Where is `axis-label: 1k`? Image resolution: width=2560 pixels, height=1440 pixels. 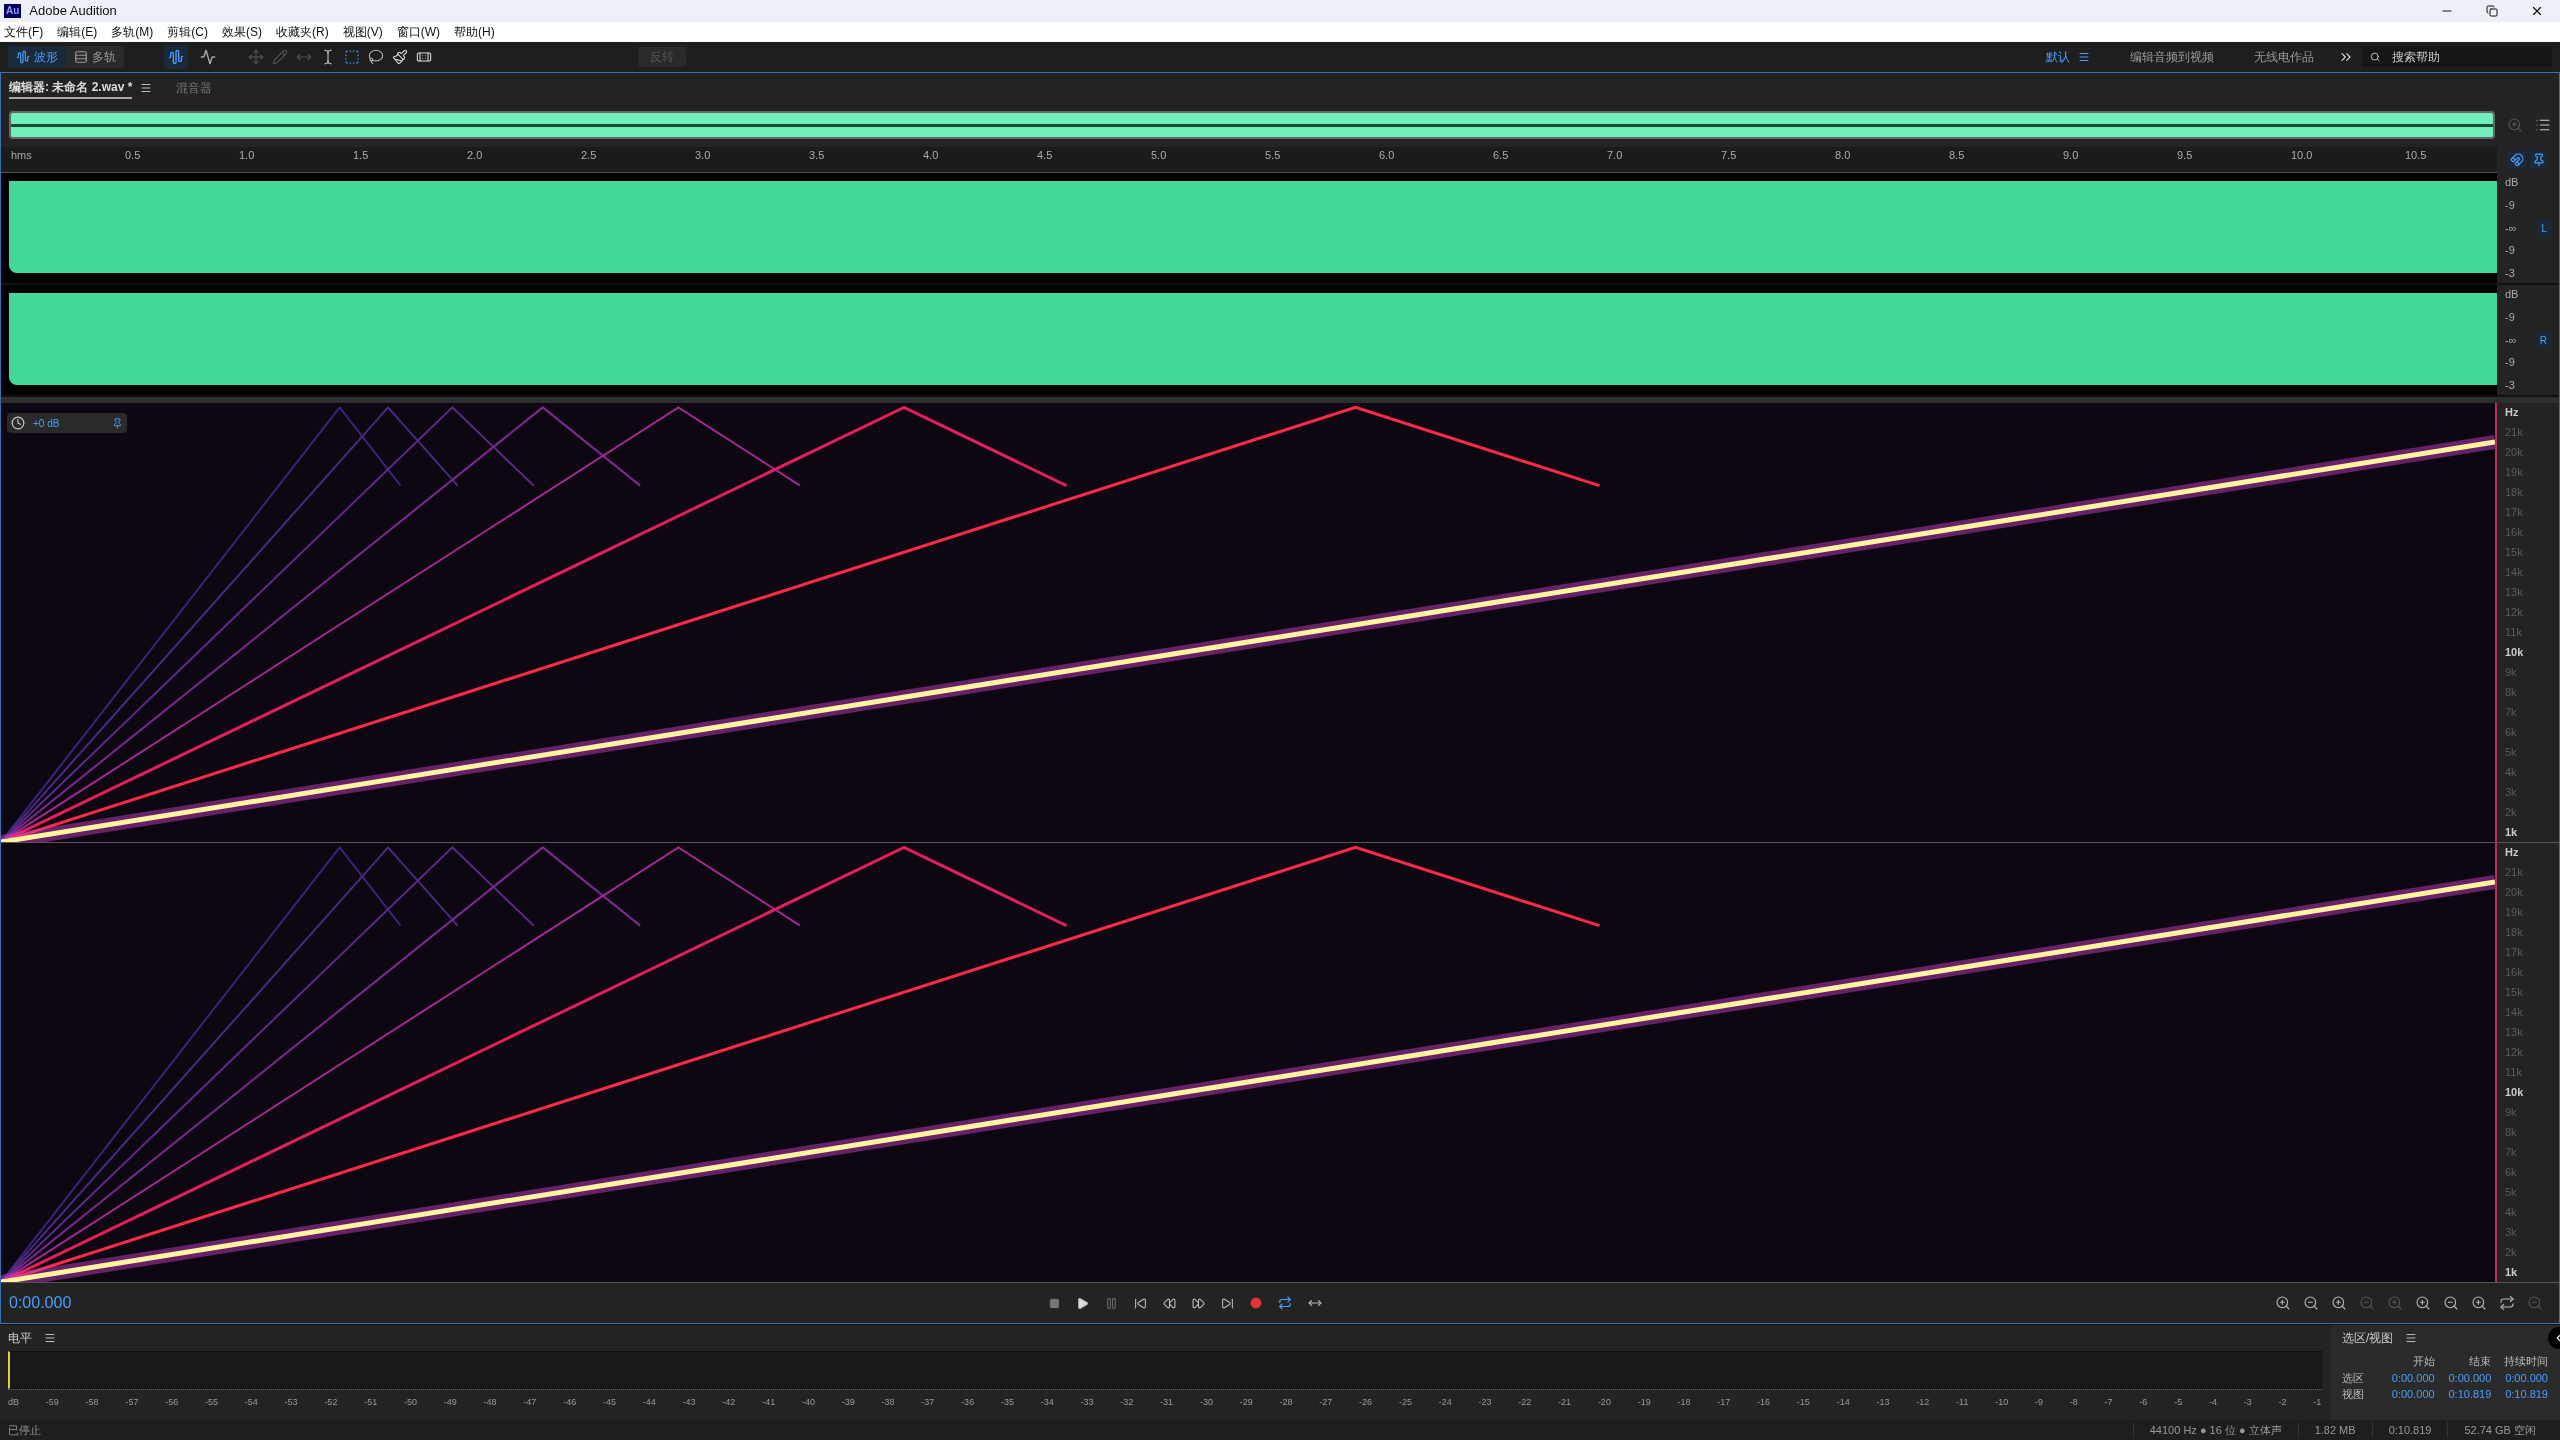 axis-label: 1k is located at coordinates (2512, 832).